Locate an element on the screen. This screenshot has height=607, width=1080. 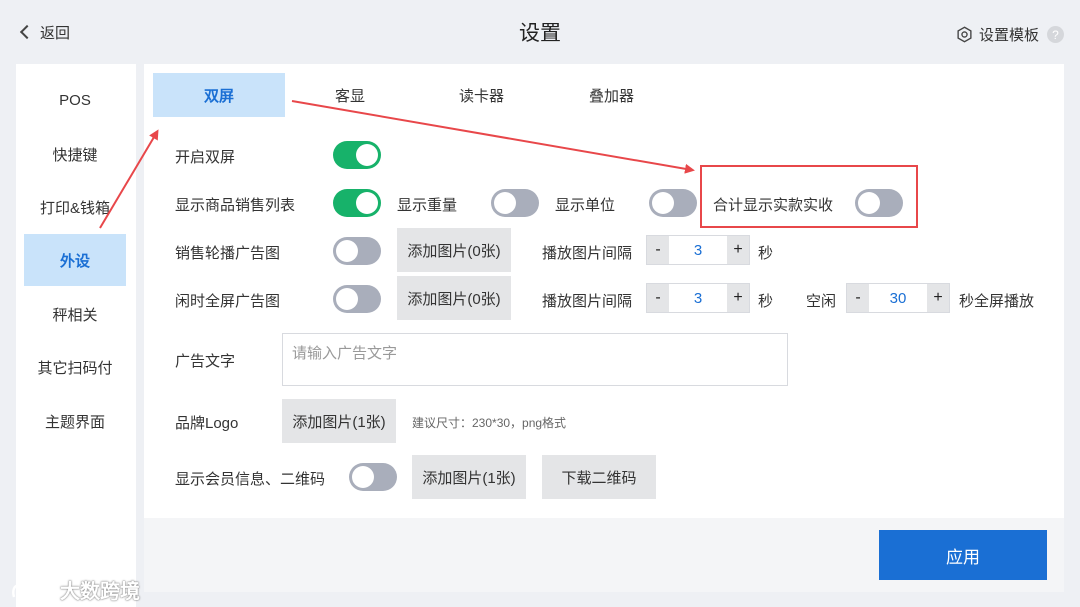
ad-text-label: 广告文字 is located at coordinates (205, 361).